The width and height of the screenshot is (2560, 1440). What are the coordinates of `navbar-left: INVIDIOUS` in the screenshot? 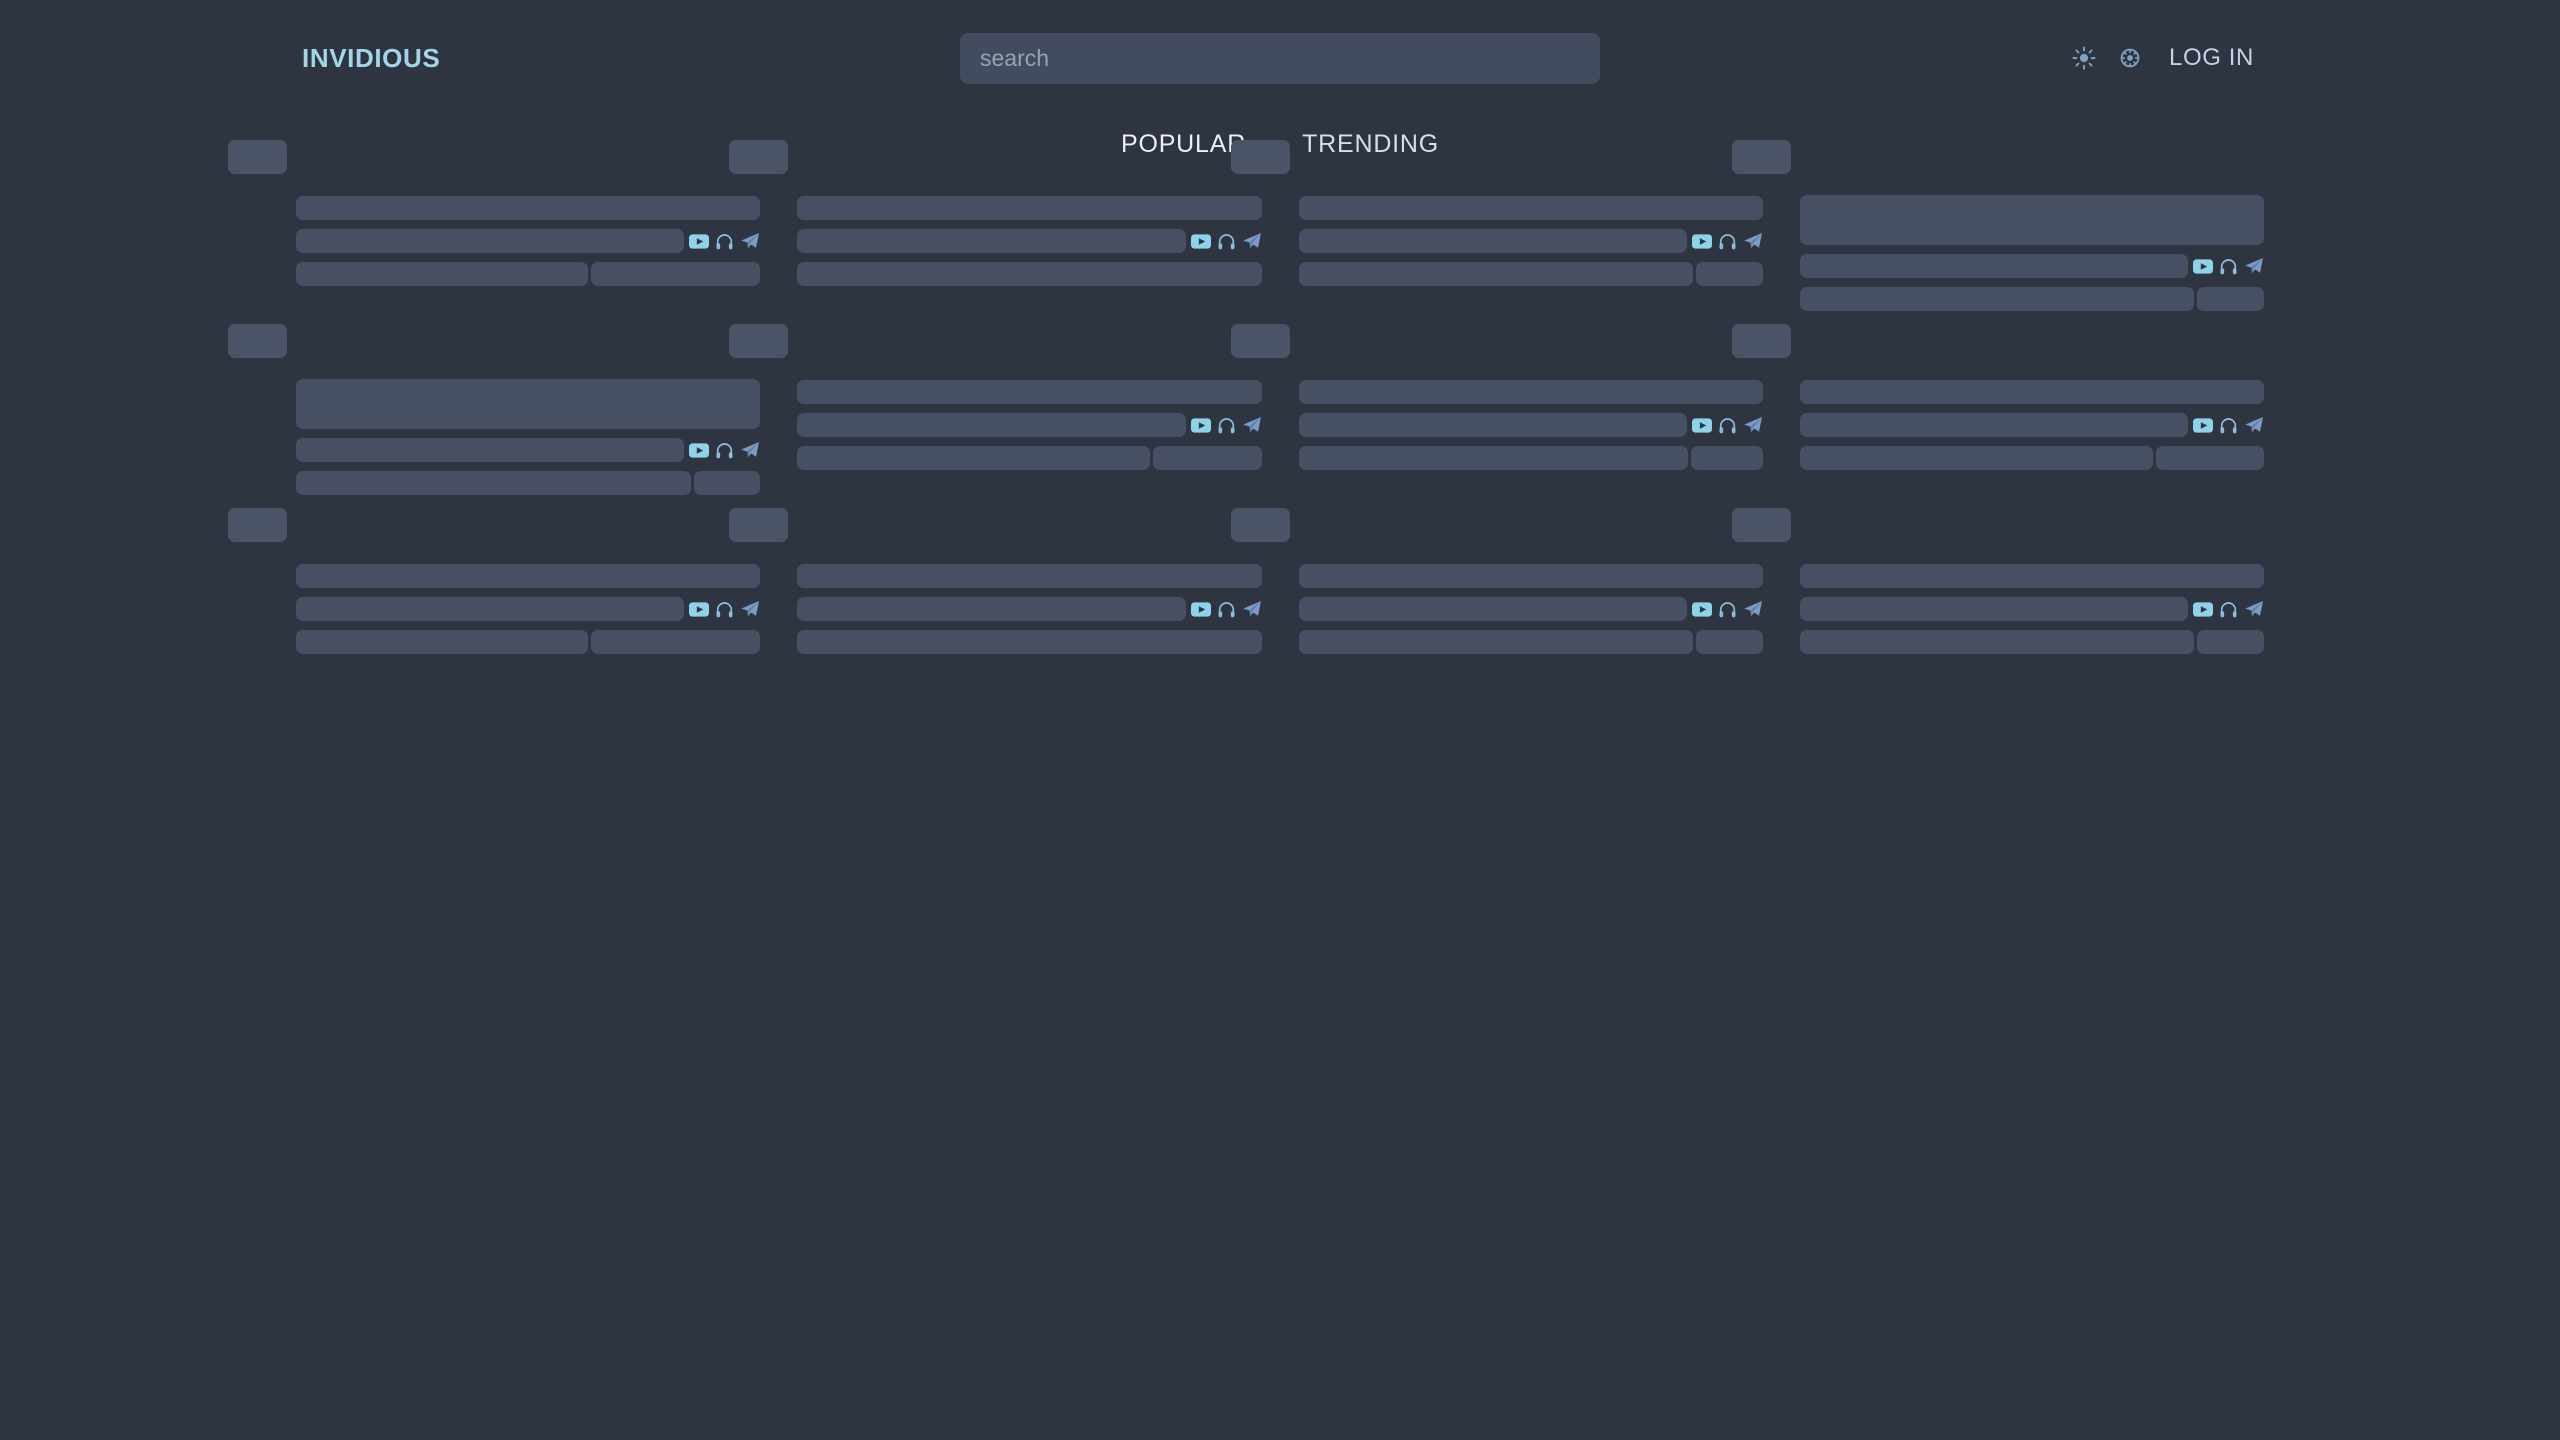 It's located at (426, 58).